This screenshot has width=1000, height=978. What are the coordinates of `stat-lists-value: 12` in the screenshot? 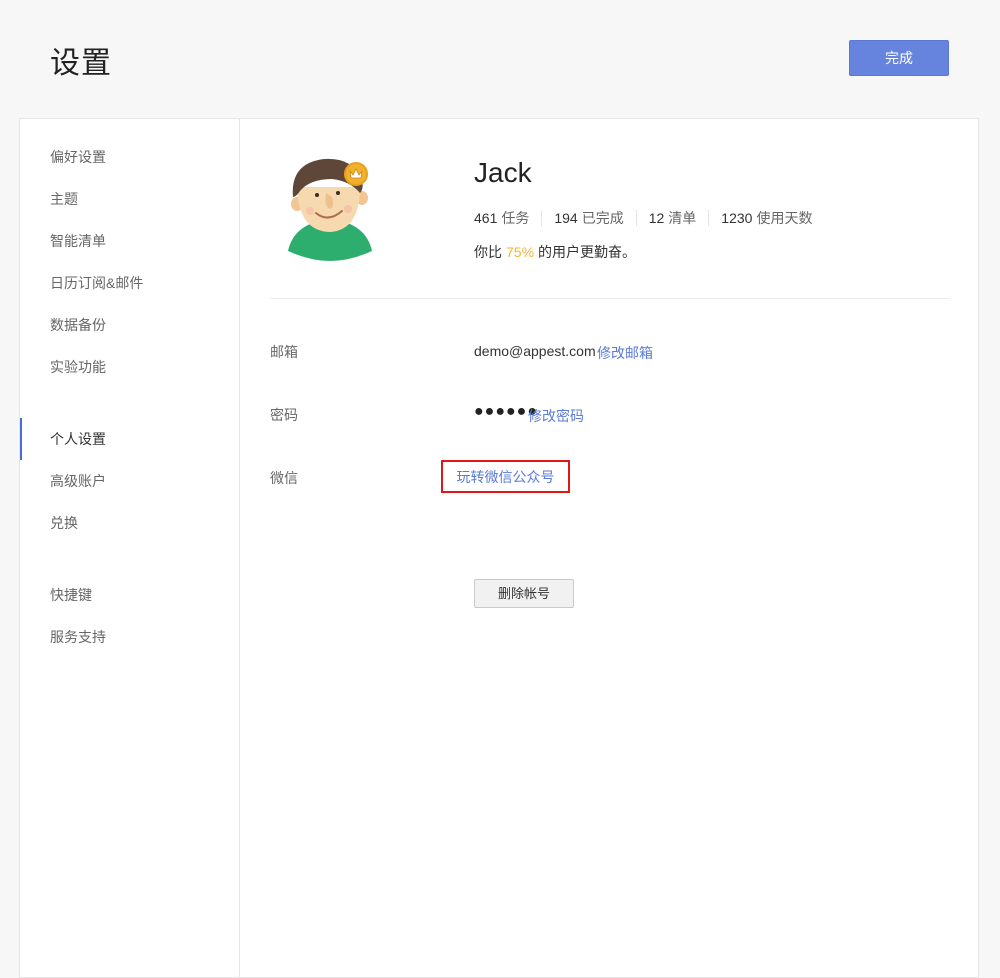 It's located at (656, 218).